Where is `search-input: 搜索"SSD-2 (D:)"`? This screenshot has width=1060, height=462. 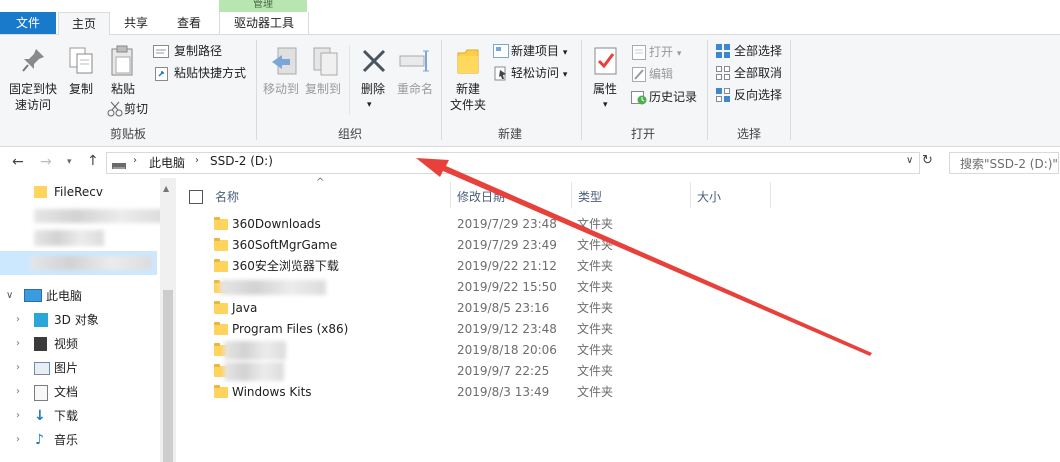
search-input: 搜索"SSD-2 (D:)" is located at coordinates (1004, 163).